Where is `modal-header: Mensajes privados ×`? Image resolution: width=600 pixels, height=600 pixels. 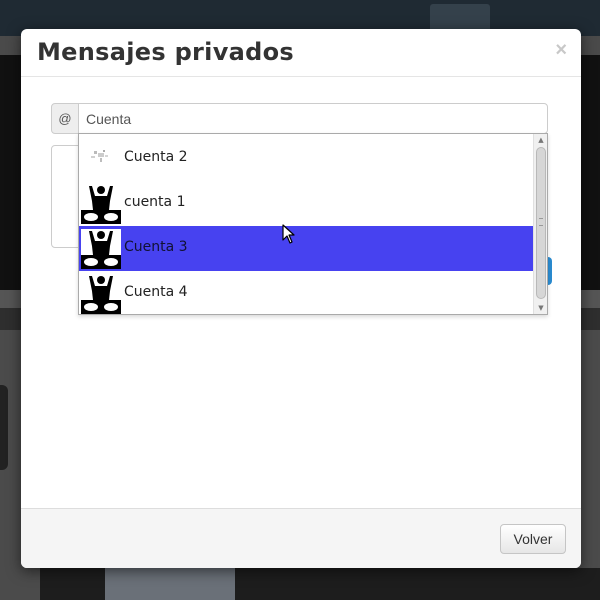 modal-header: Mensajes privados × is located at coordinates (301, 53).